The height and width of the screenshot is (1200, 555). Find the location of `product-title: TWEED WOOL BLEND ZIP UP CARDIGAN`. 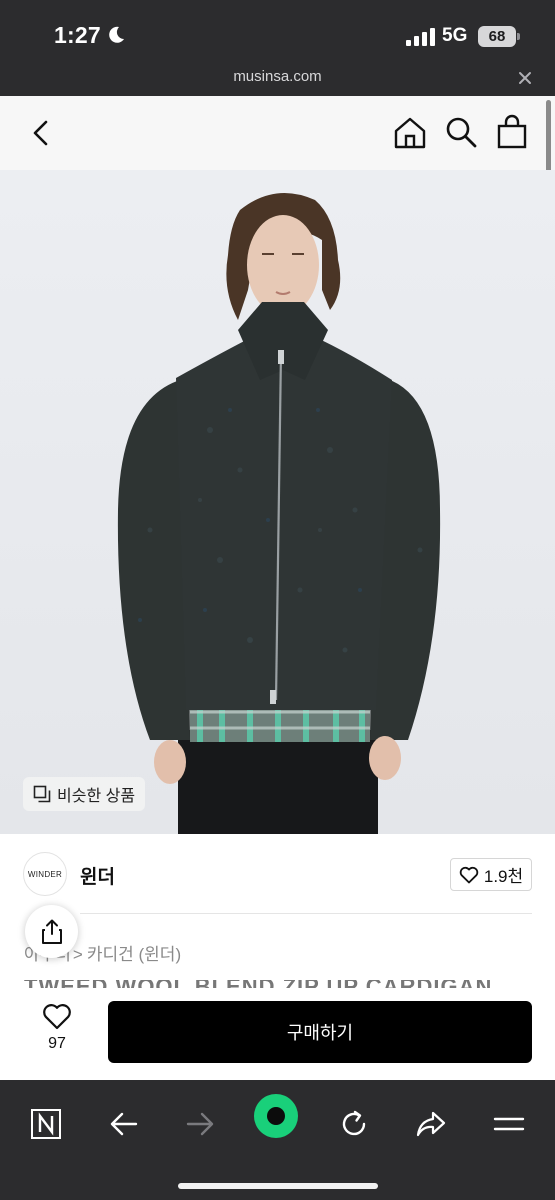

product-title: TWEED WOOL BLEND ZIP UP CARDIGAN is located at coordinates (279, 984).